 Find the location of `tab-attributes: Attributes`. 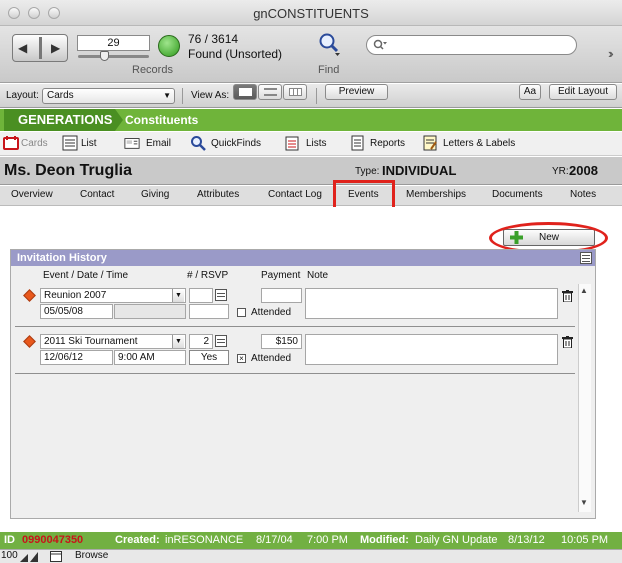

tab-attributes: Attributes is located at coordinates (218, 194).